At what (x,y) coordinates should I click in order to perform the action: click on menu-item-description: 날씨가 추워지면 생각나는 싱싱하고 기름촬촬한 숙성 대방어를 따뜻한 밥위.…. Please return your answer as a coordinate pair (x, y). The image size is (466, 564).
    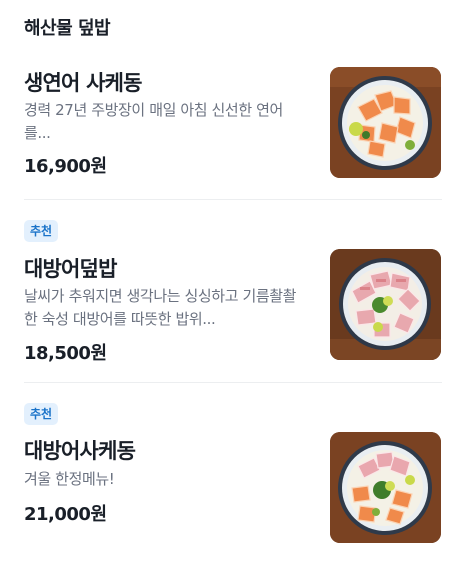
    Looking at the image, I should click on (160, 307).